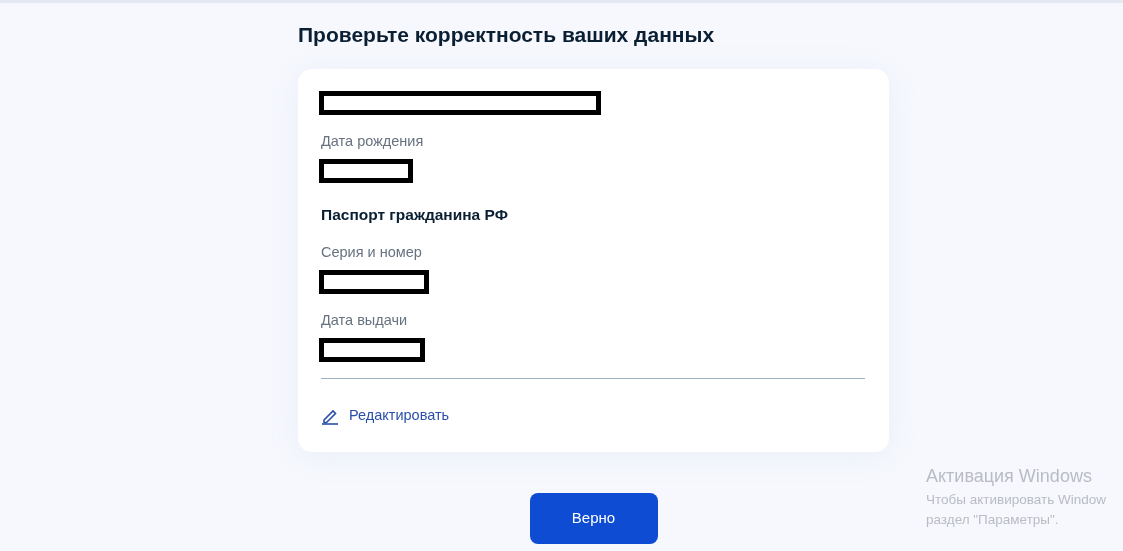 The width and height of the screenshot is (1123, 551). I want to click on notice-text: Чтобы активировать Window, so click(1016, 500).